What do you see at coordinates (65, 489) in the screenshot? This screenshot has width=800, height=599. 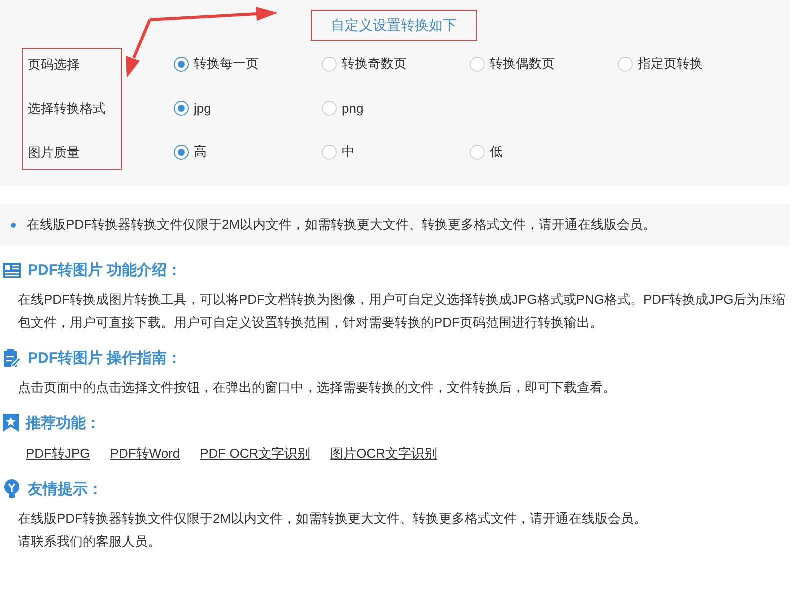 I see `section-heading: 友情提示：` at bounding box center [65, 489].